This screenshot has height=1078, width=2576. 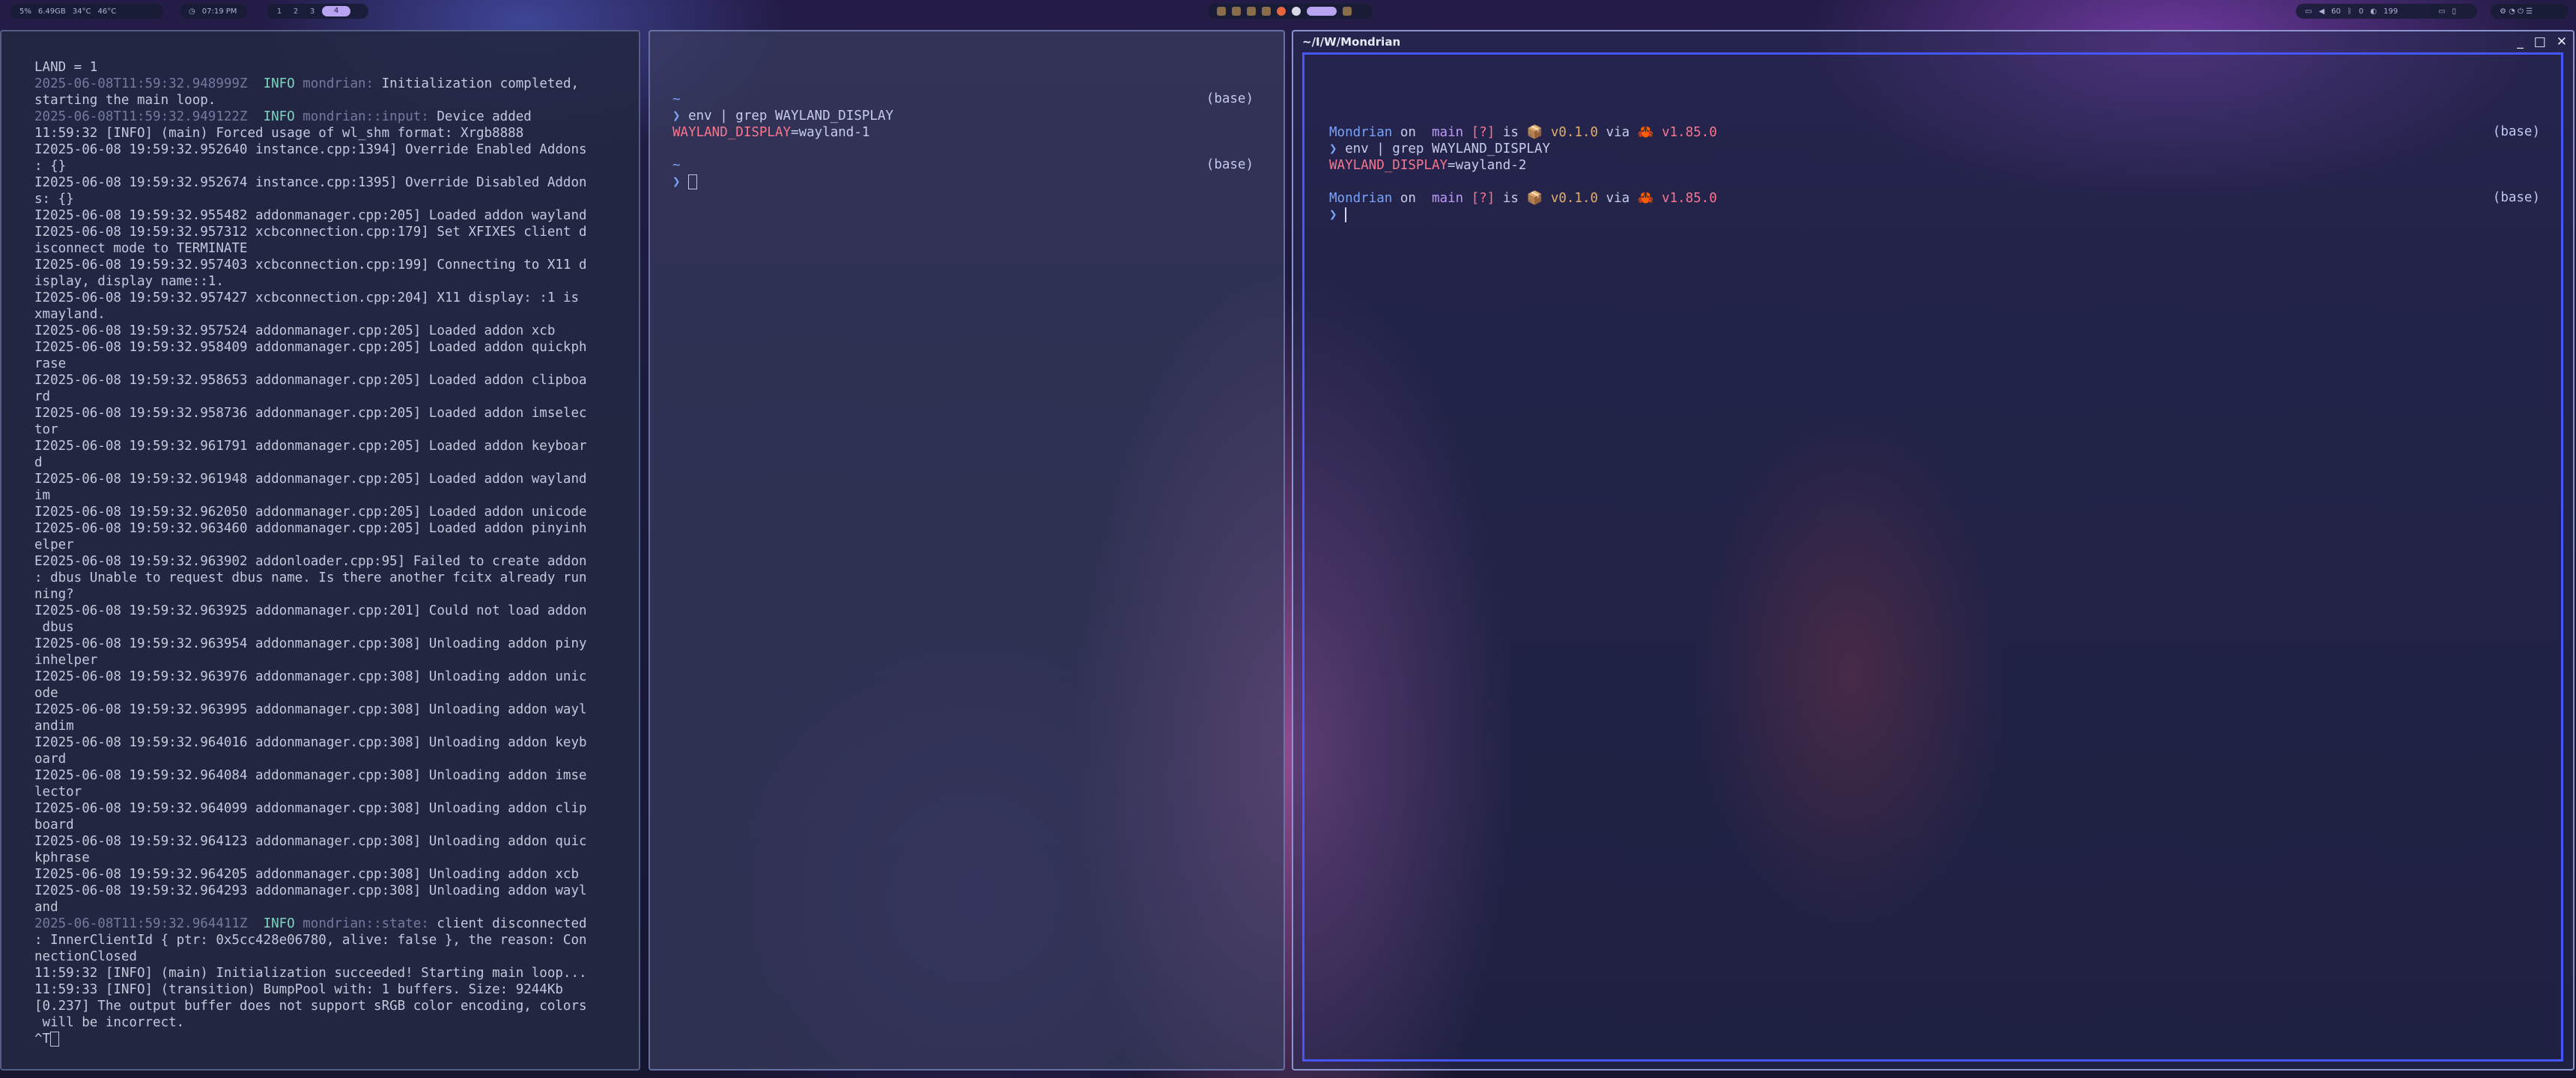 What do you see at coordinates (66, 660) in the screenshot?
I see `log-text: inhelper` at bounding box center [66, 660].